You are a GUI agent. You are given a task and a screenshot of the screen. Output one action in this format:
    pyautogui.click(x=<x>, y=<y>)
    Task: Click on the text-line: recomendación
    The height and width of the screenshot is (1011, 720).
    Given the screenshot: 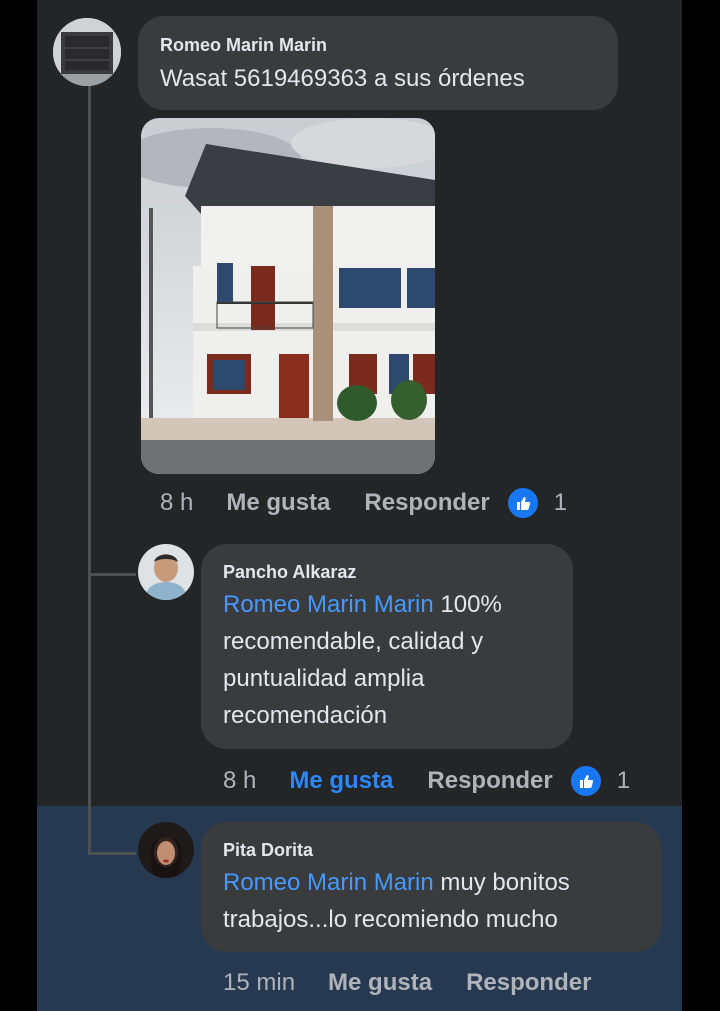 What is the action you would take?
    pyautogui.click(x=305, y=715)
    